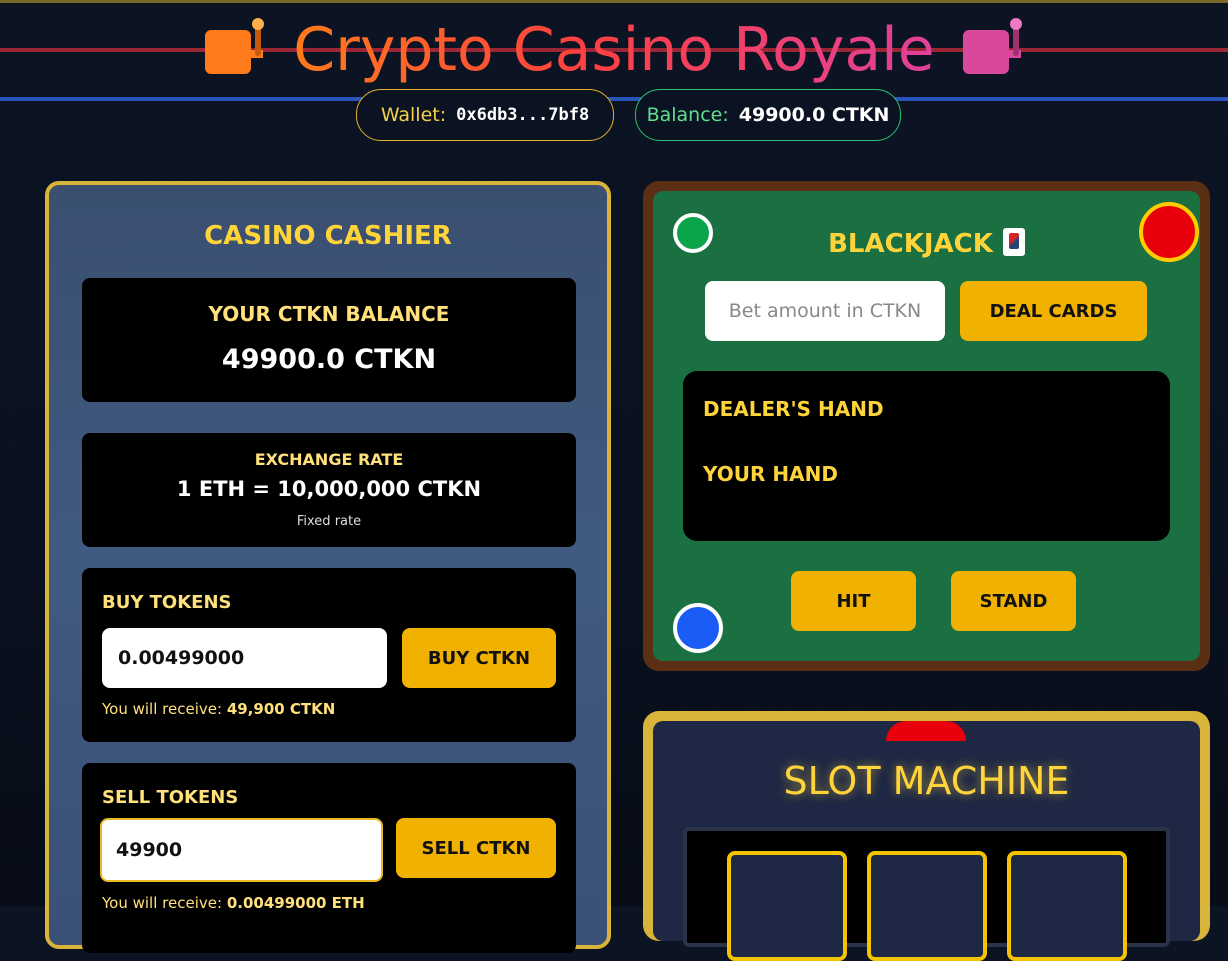  What do you see at coordinates (476, 848) in the screenshot?
I see `sell-ctkn-button: SELL CTKN` at bounding box center [476, 848].